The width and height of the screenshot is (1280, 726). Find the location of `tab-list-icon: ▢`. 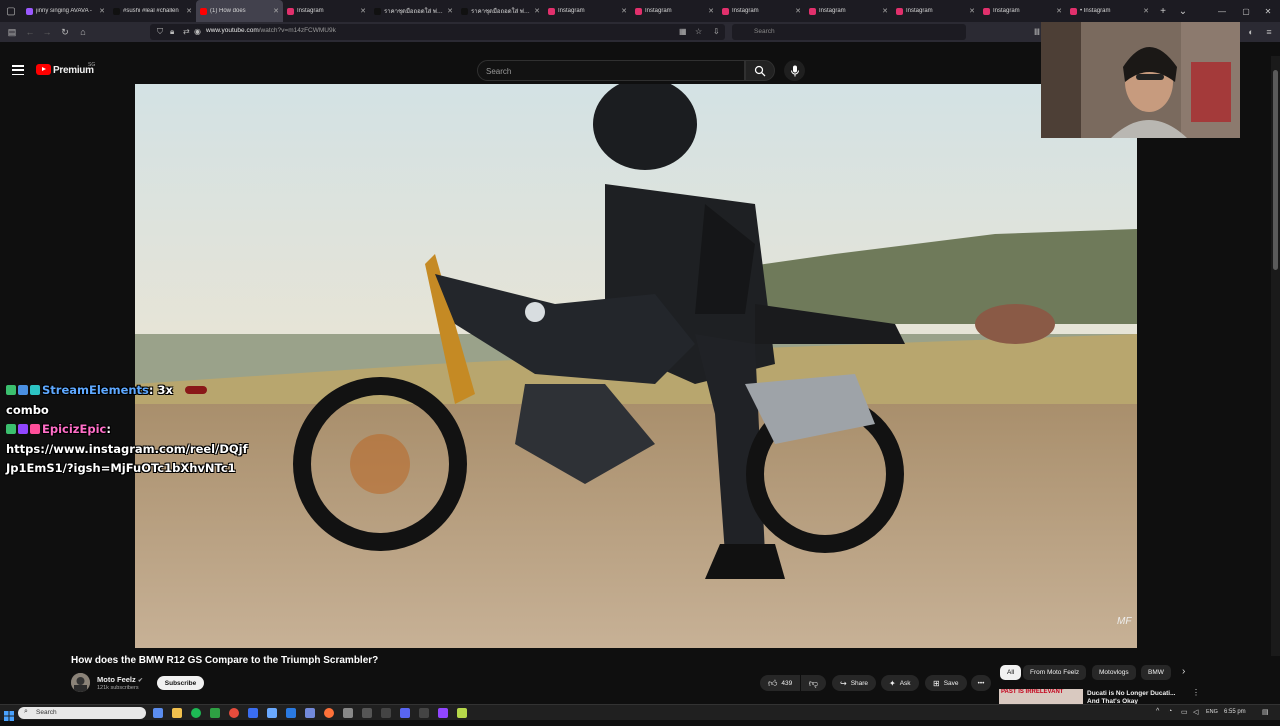

tab-list-icon: ▢ is located at coordinates (11, 11).